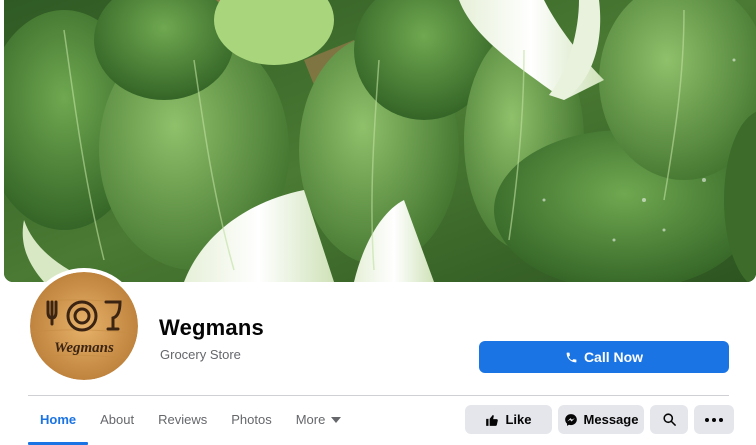  I want to click on tab-home: Home, so click(58, 420).